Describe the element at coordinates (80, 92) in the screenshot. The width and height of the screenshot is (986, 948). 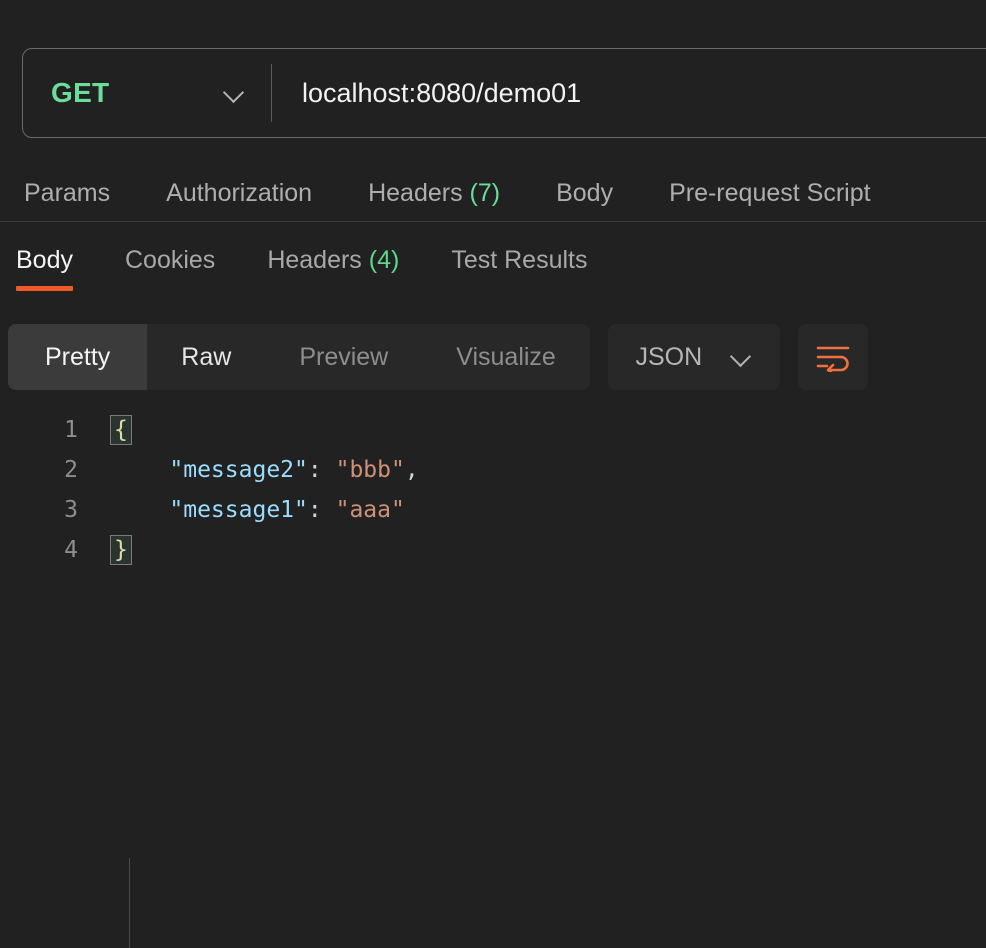
I see `http-method-label: GET` at that location.